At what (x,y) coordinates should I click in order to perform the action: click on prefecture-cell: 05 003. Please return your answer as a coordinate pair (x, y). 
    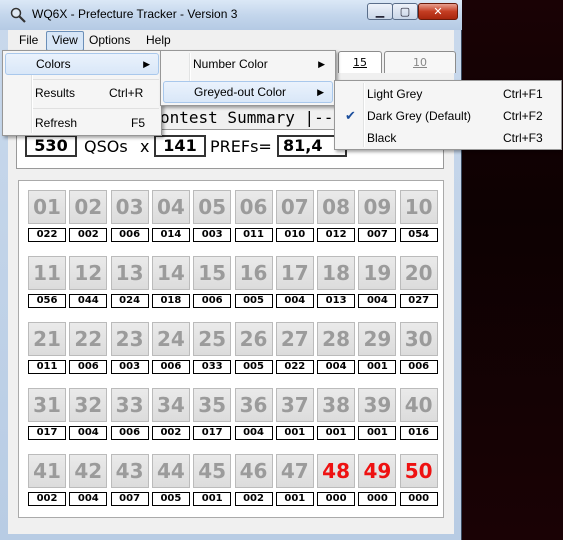
    Looking at the image, I should click on (212, 216).